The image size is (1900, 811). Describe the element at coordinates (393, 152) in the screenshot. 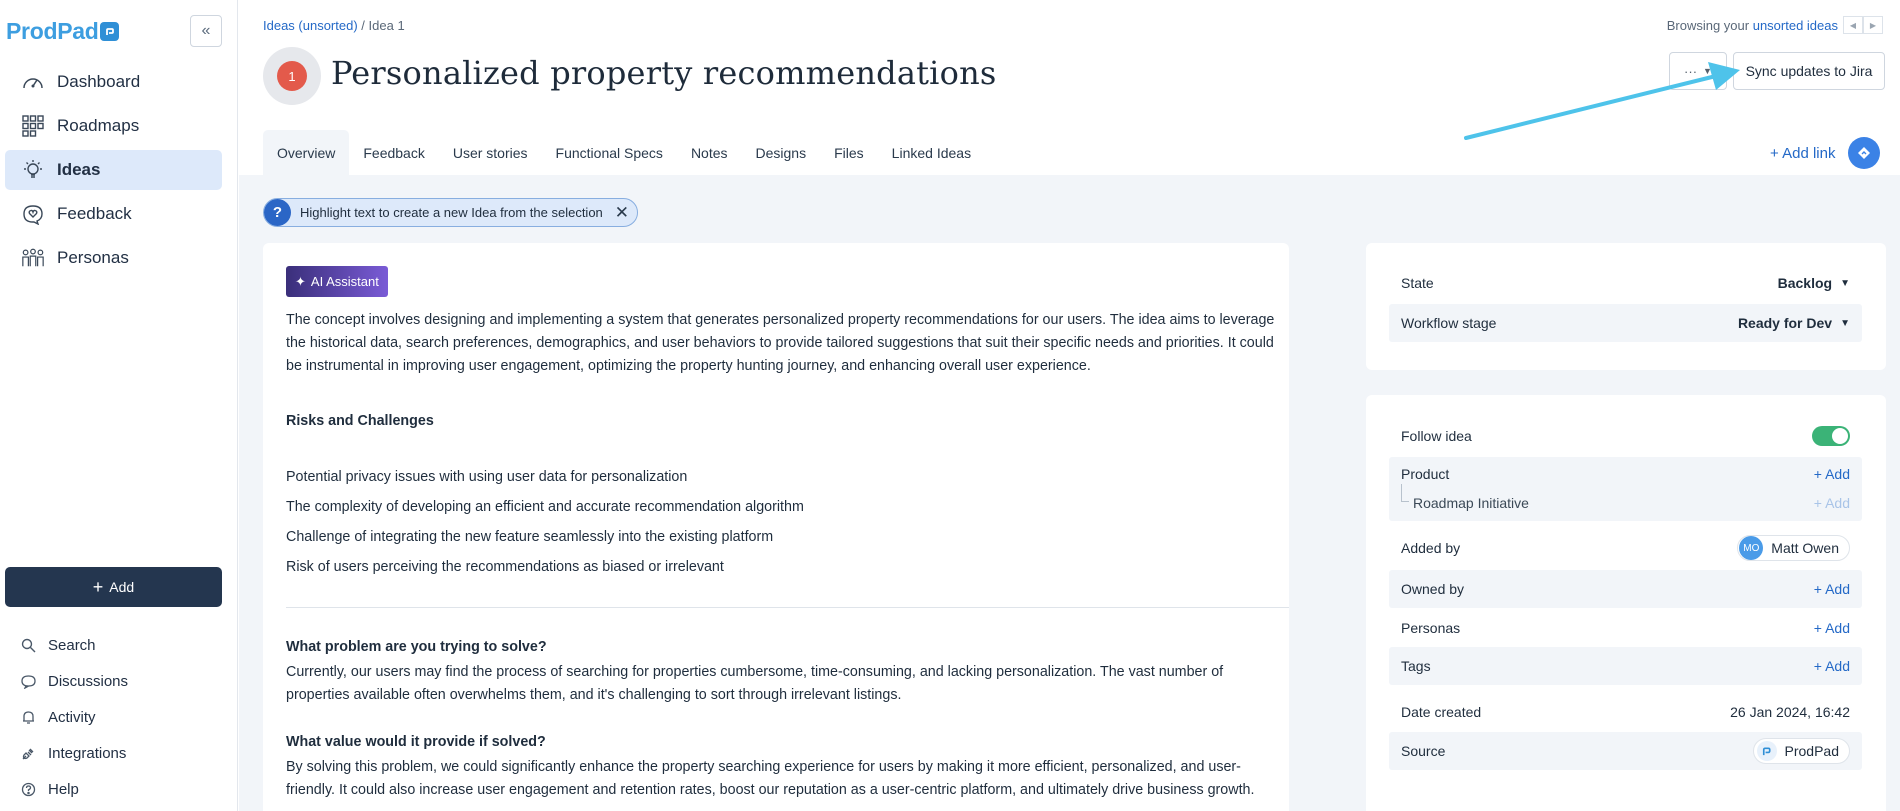

I see `tab-feedback: Feedback` at that location.